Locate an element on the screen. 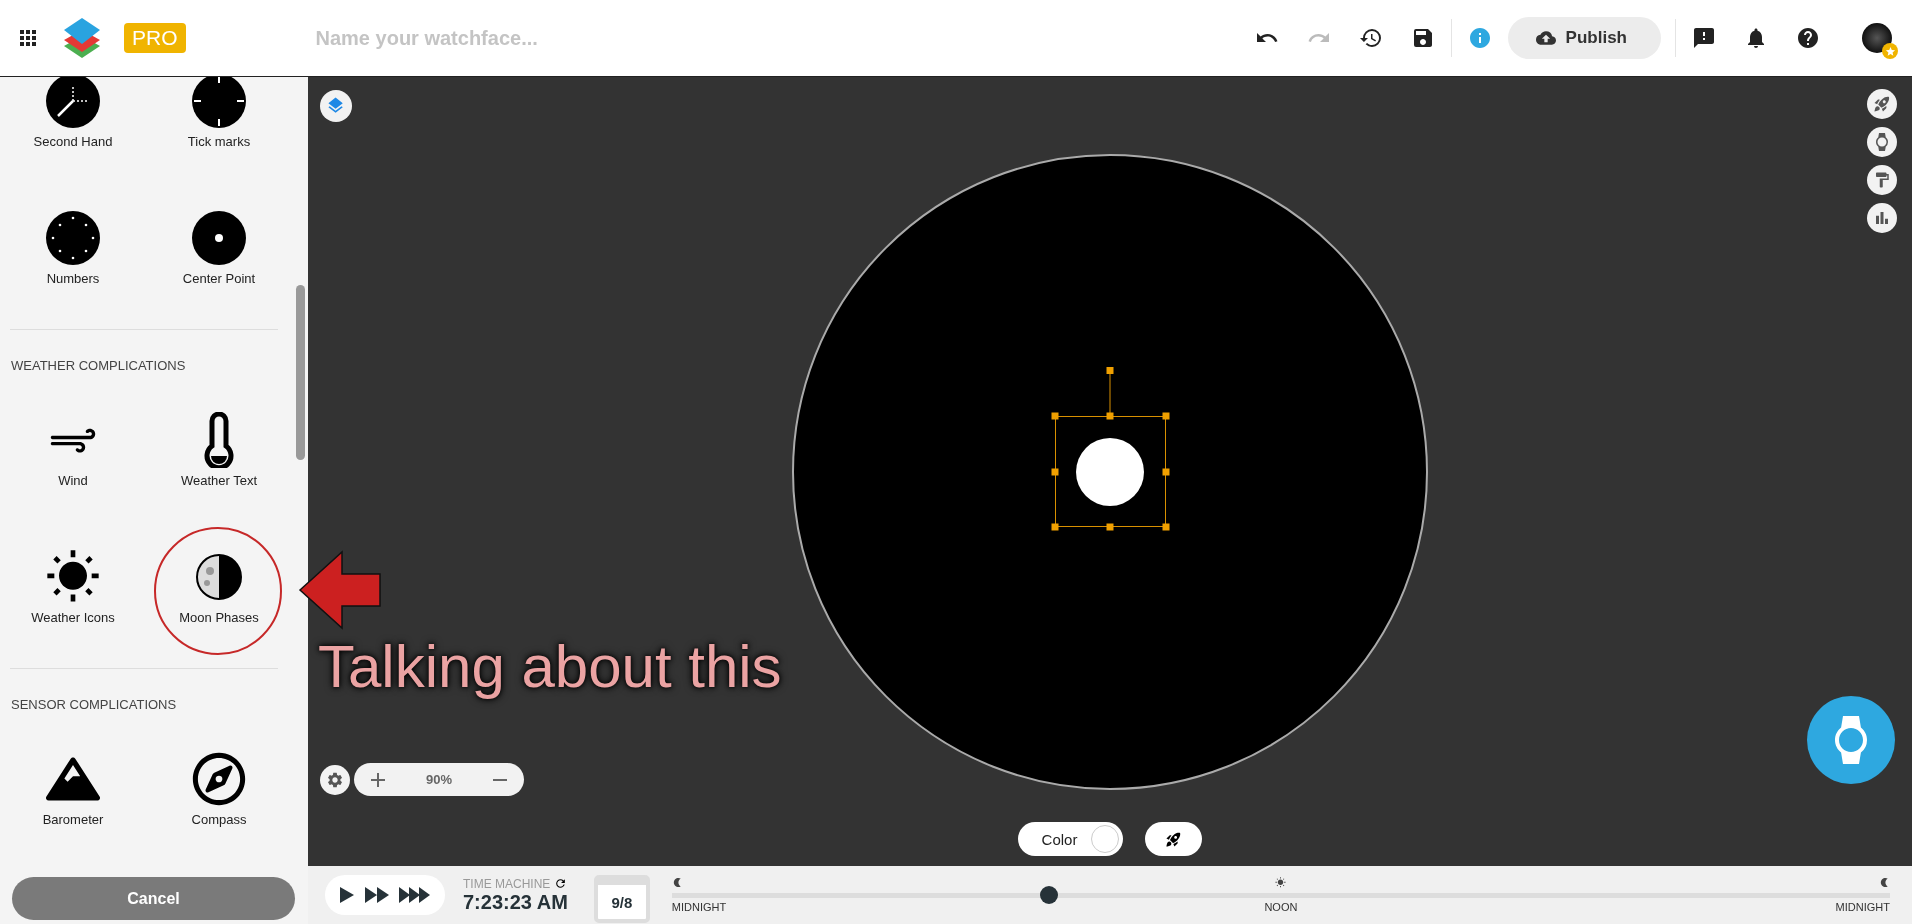 The image size is (1912, 924). arrow-icon is located at coordinates (340, 590).